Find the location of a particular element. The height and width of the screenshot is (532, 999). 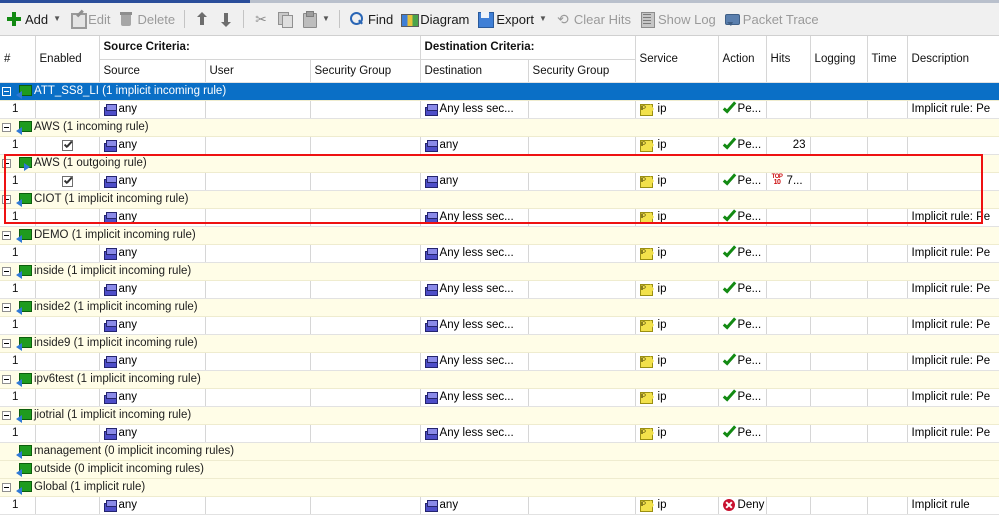

paste-button: ▼ is located at coordinates (315, 19).